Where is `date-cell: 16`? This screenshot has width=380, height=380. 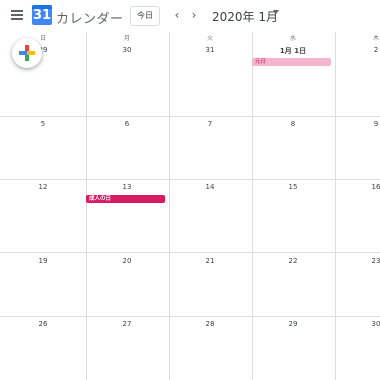 date-cell: 16 is located at coordinates (370, 187).